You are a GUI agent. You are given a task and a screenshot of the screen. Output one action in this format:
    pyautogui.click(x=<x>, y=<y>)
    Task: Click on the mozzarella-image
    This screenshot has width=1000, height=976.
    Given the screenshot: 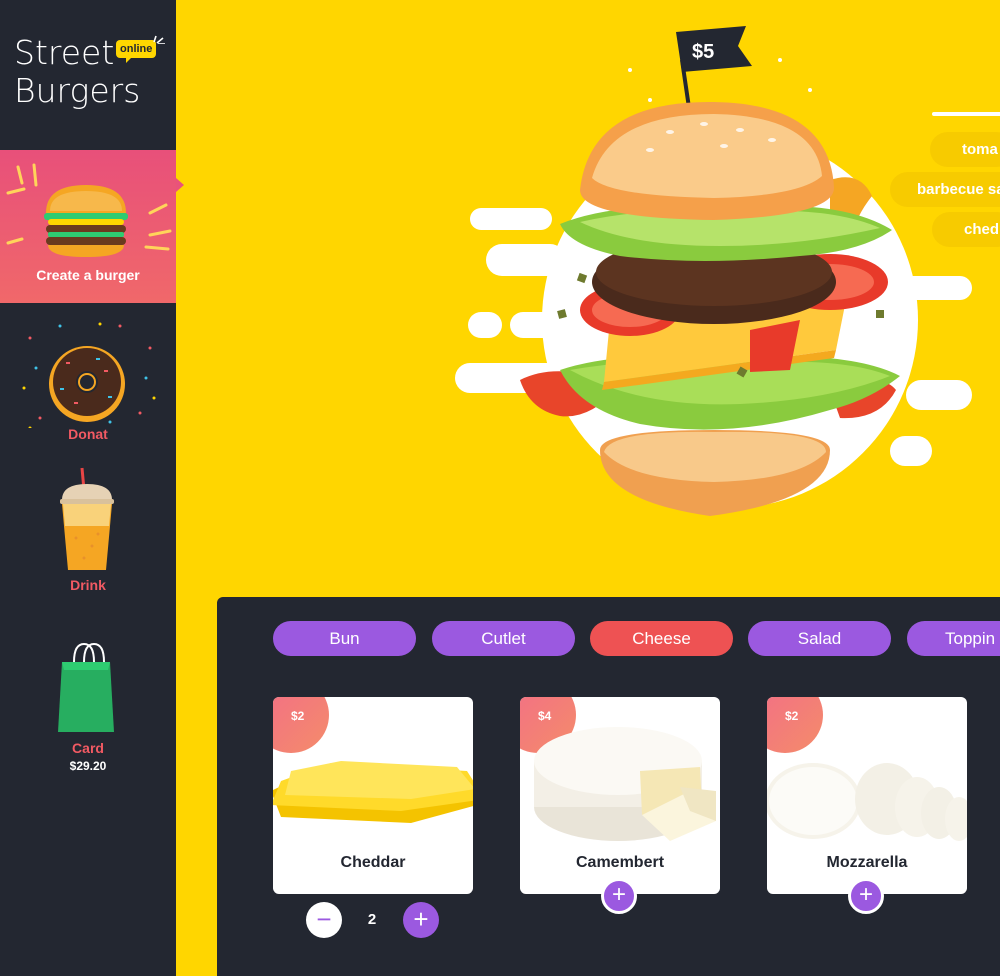 What is the action you would take?
    pyautogui.click(x=867, y=802)
    